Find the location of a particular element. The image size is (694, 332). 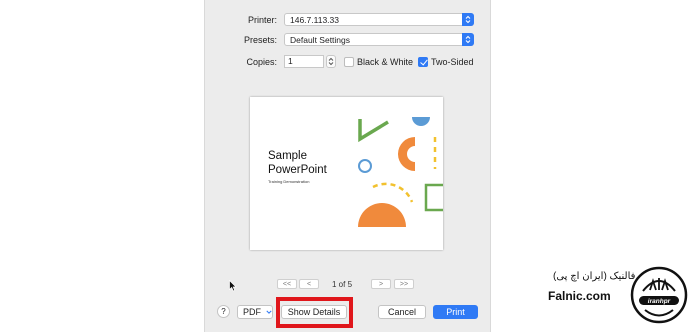

presets-value: Default Settings is located at coordinates (320, 39).